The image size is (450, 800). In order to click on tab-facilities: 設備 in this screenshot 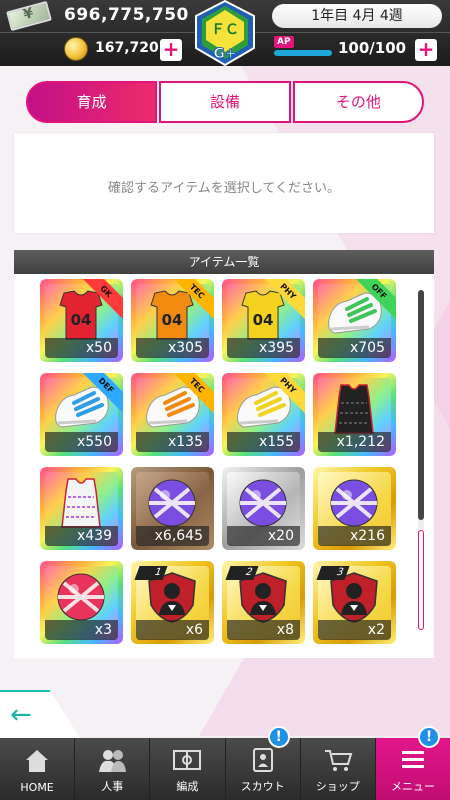, I will do `click(225, 102)`.